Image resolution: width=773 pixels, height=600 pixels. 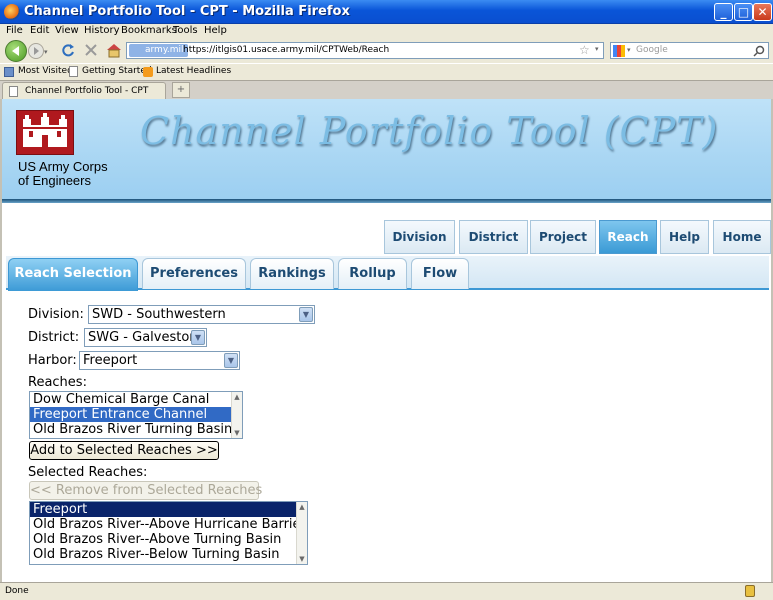 I want to click on search-icon, so click(x=759, y=51).